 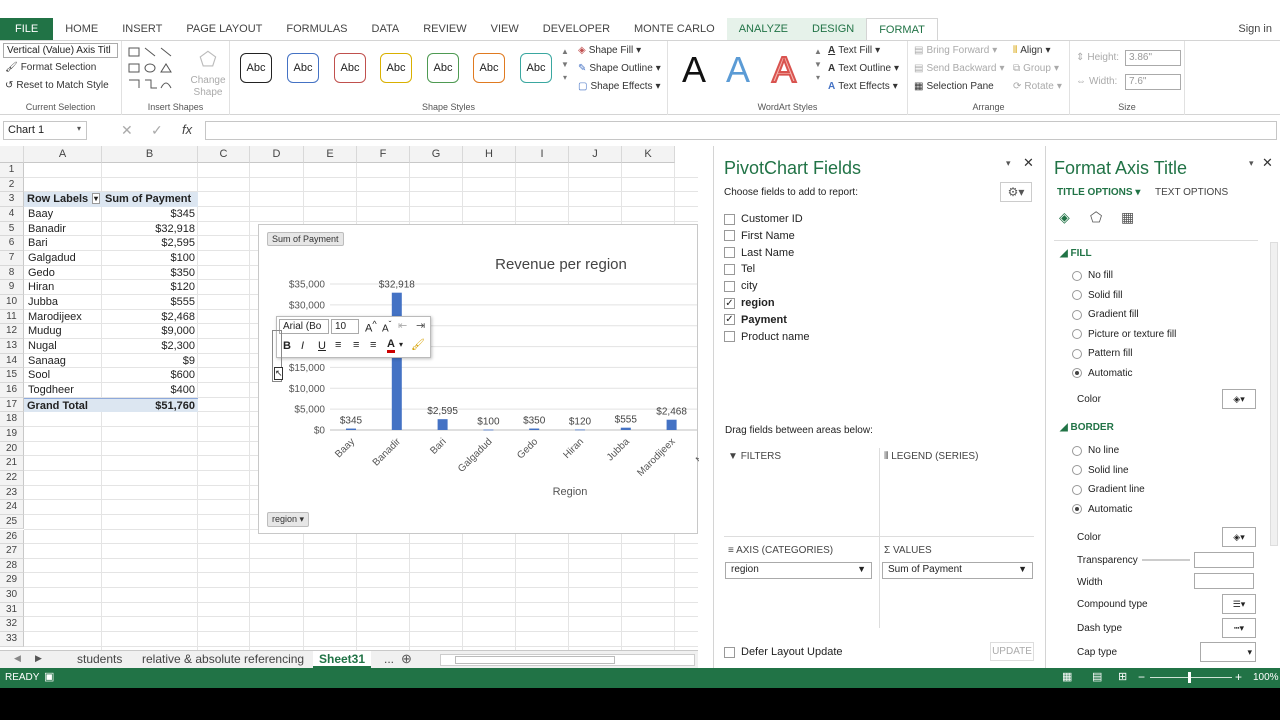 What do you see at coordinates (763, 29) in the screenshot?
I see `tab-analyze: ANALYZE` at bounding box center [763, 29].